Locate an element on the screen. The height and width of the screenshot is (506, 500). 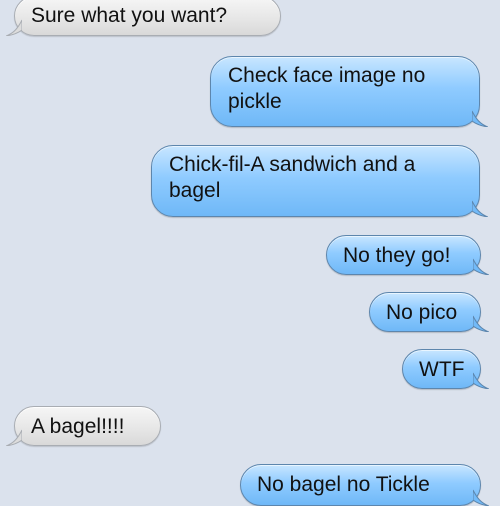
received-message-bubble: A bagel!!!! is located at coordinates (83, 426).